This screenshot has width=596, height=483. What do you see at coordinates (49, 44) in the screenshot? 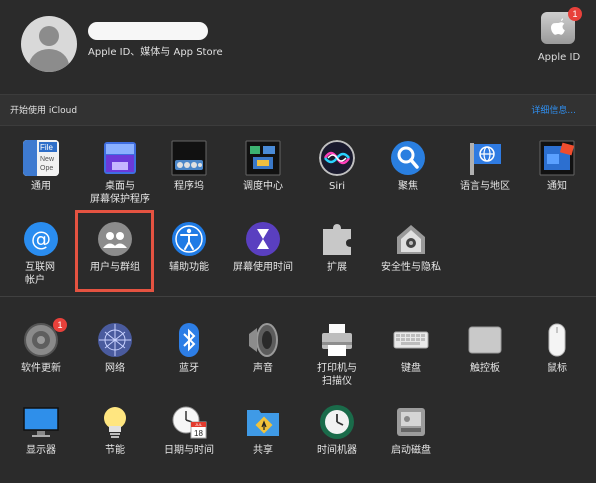
I see `user-avatar` at bounding box center [49, 44].